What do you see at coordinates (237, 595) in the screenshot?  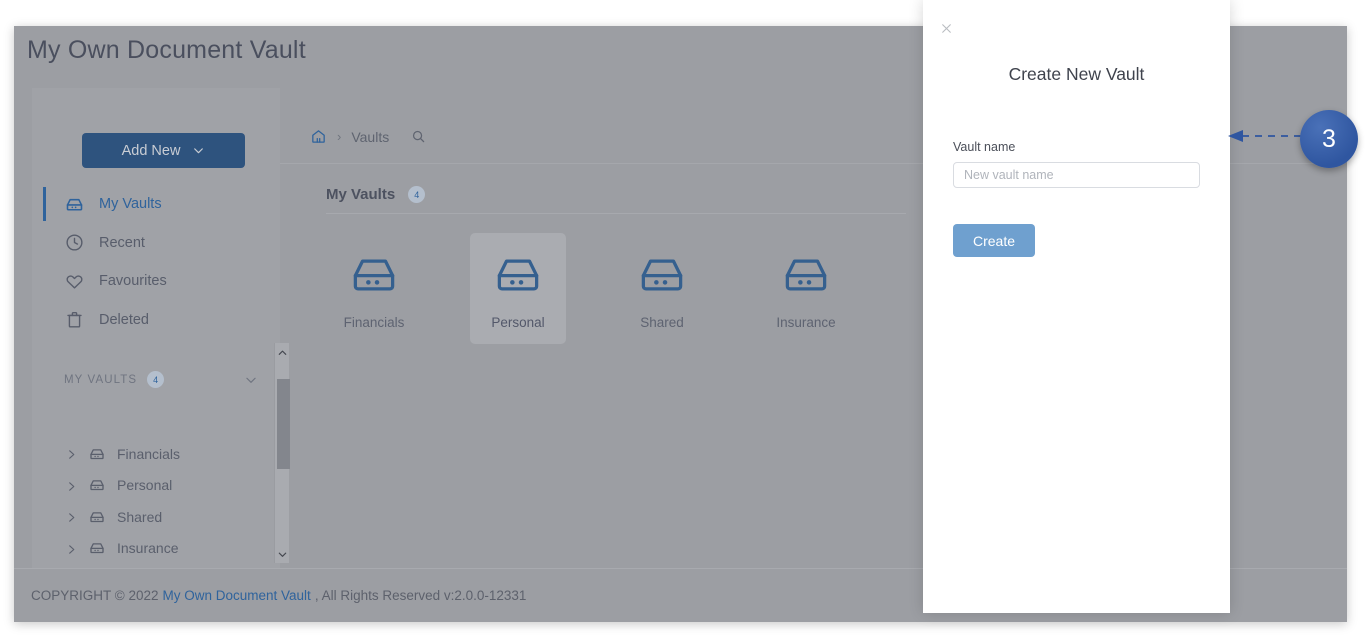 I see `footer-brand-link: My Own Document Vault` at bounding box center [237, 595].